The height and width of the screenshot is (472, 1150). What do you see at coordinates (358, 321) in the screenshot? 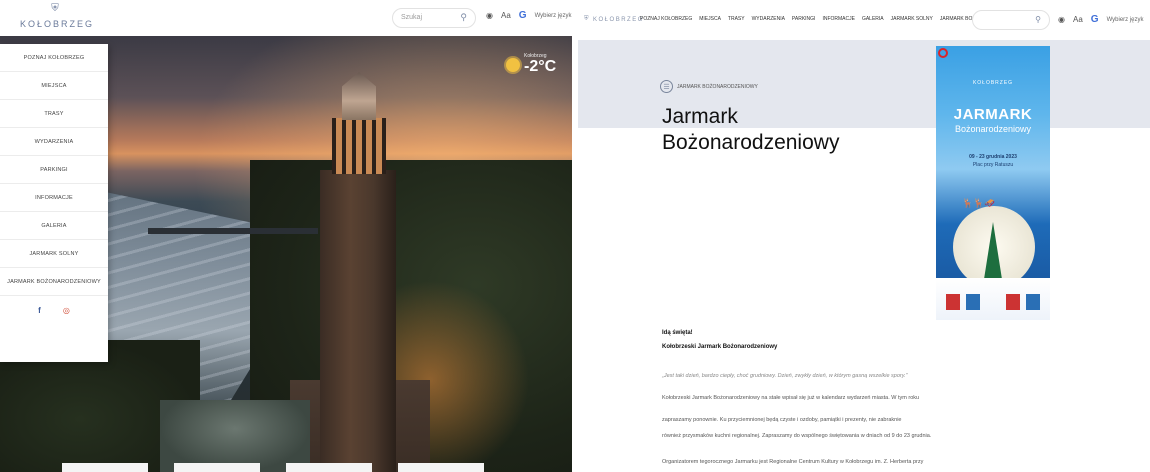
I see `lighthouse-tower` at bounding box center [358, 321].